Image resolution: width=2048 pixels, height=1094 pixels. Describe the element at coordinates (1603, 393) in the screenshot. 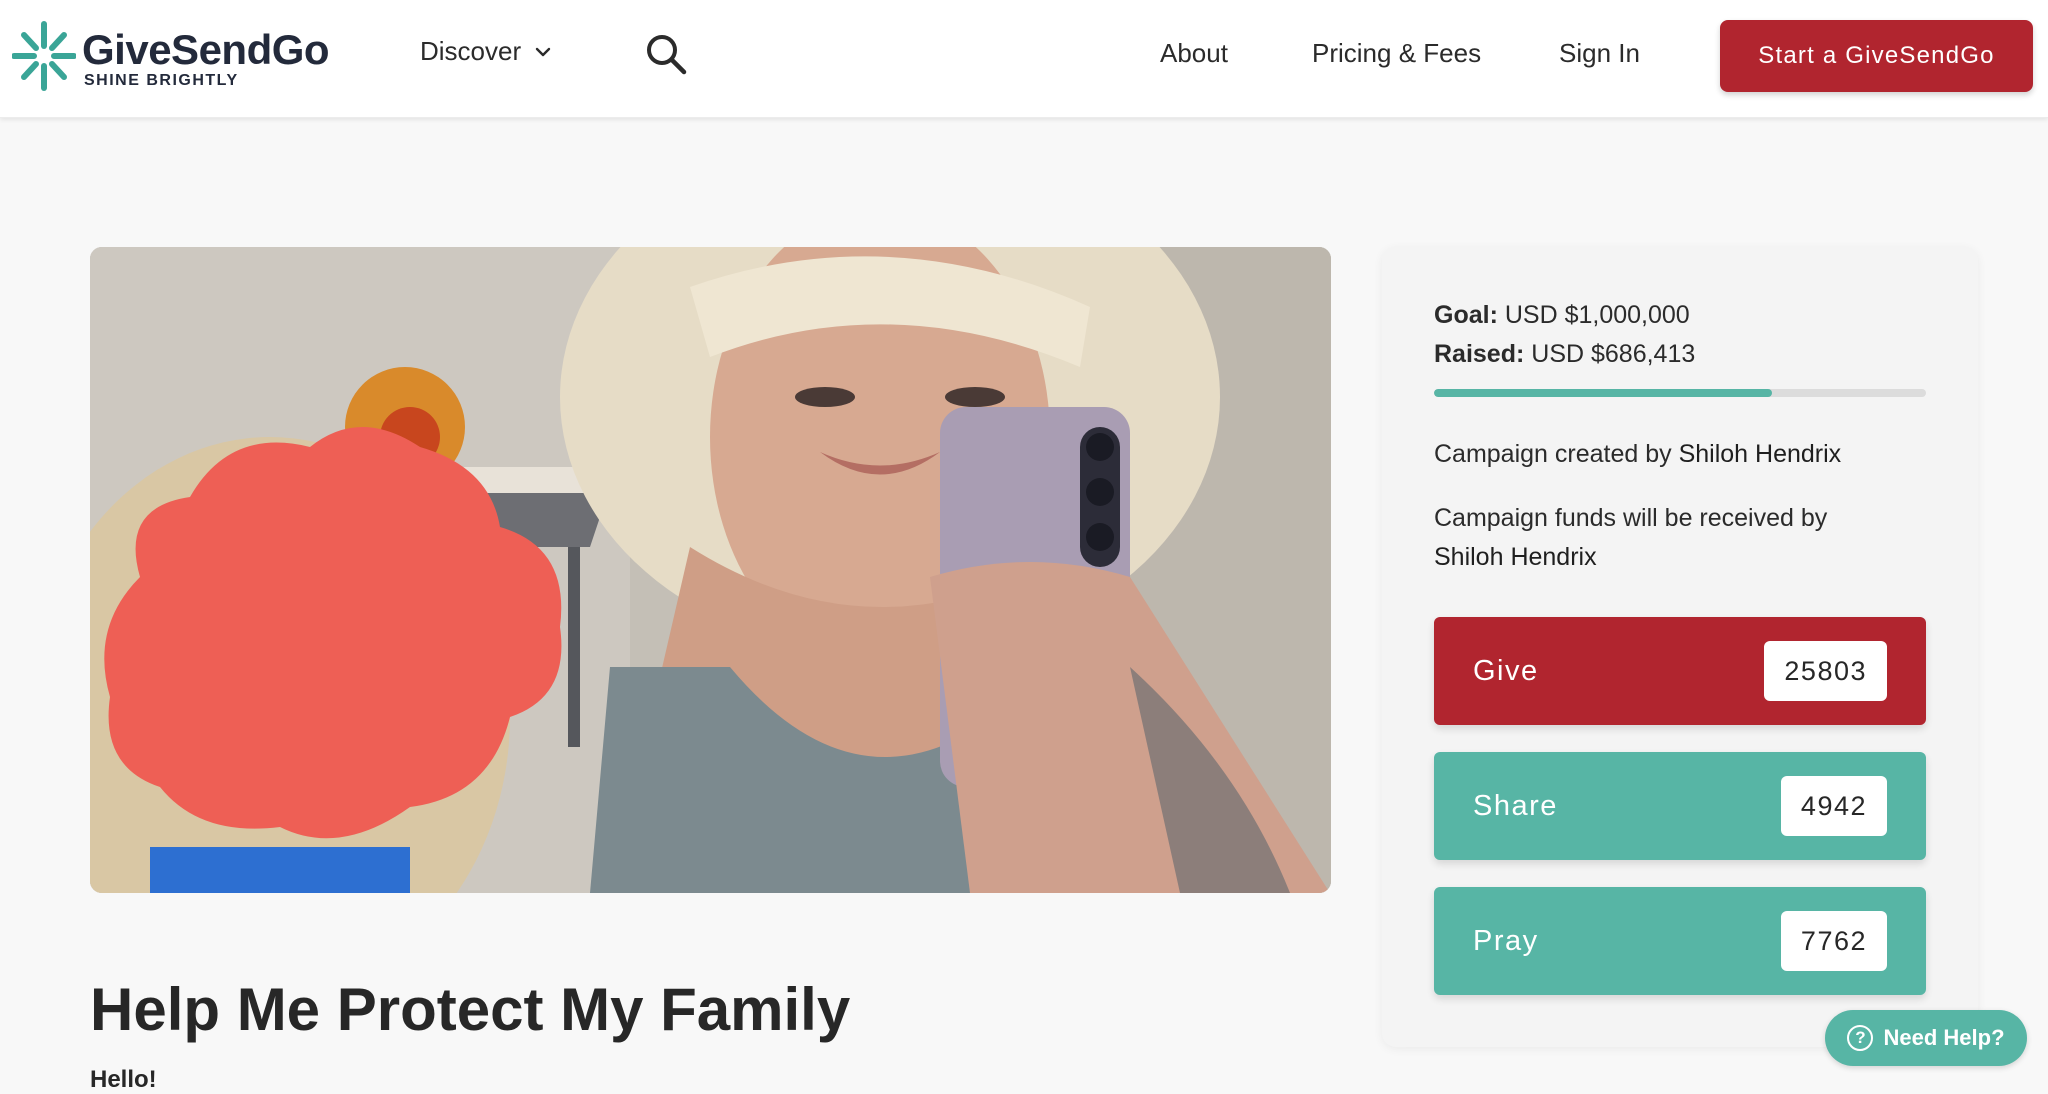

I see `funding-progress-fill` at that location.